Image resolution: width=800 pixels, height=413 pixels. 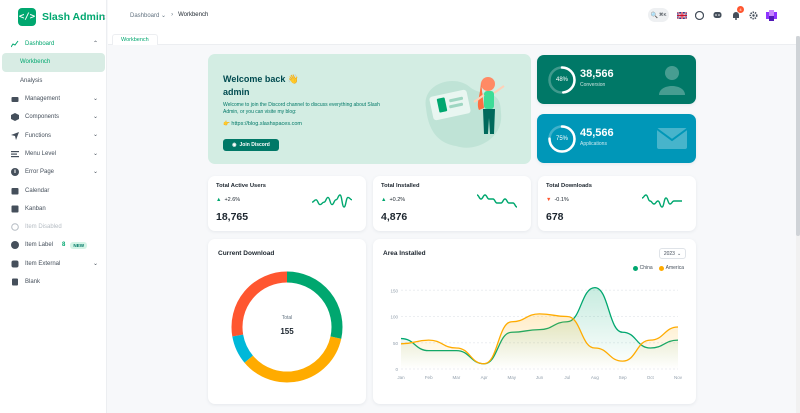 I want to click on card-title: Total Active Users, so click(x=241, y=186).